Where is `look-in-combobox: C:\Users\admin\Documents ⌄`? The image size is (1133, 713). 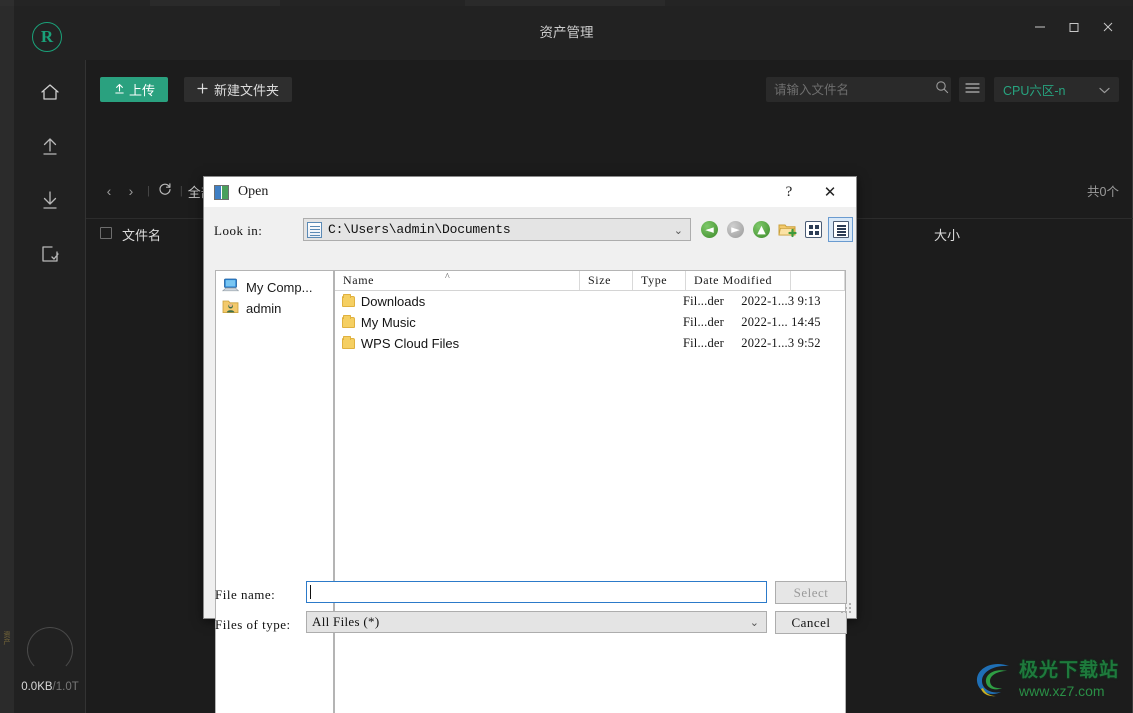
look-in-combobox: C:\Users\admin\Documents ⌄ is located at coordinates (497, 229).